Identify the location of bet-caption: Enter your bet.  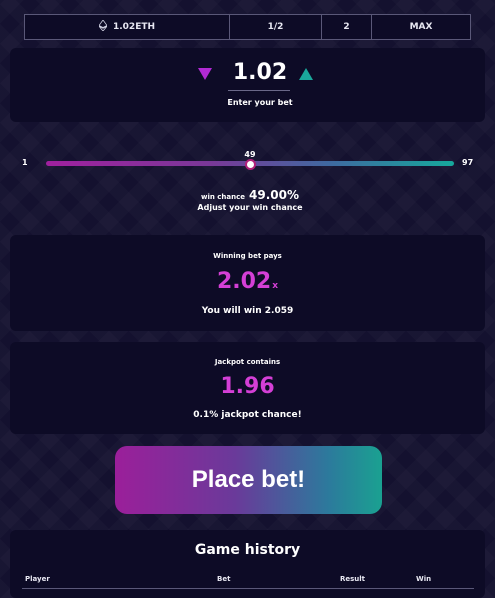
(260, 102).